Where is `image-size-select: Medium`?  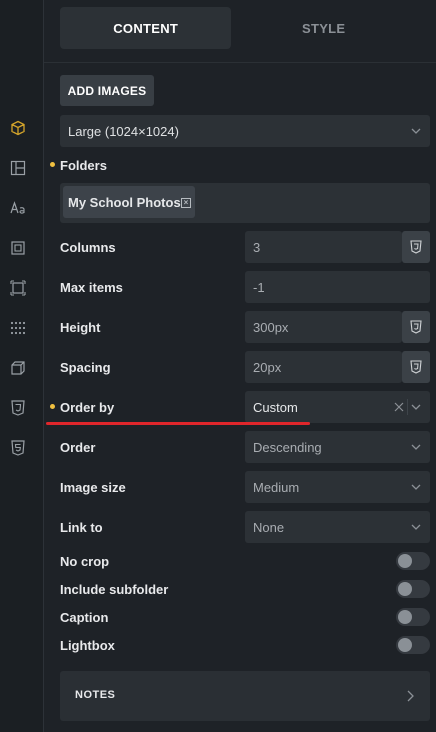
image-size-select: Medium is located at coordinates (337, 487).